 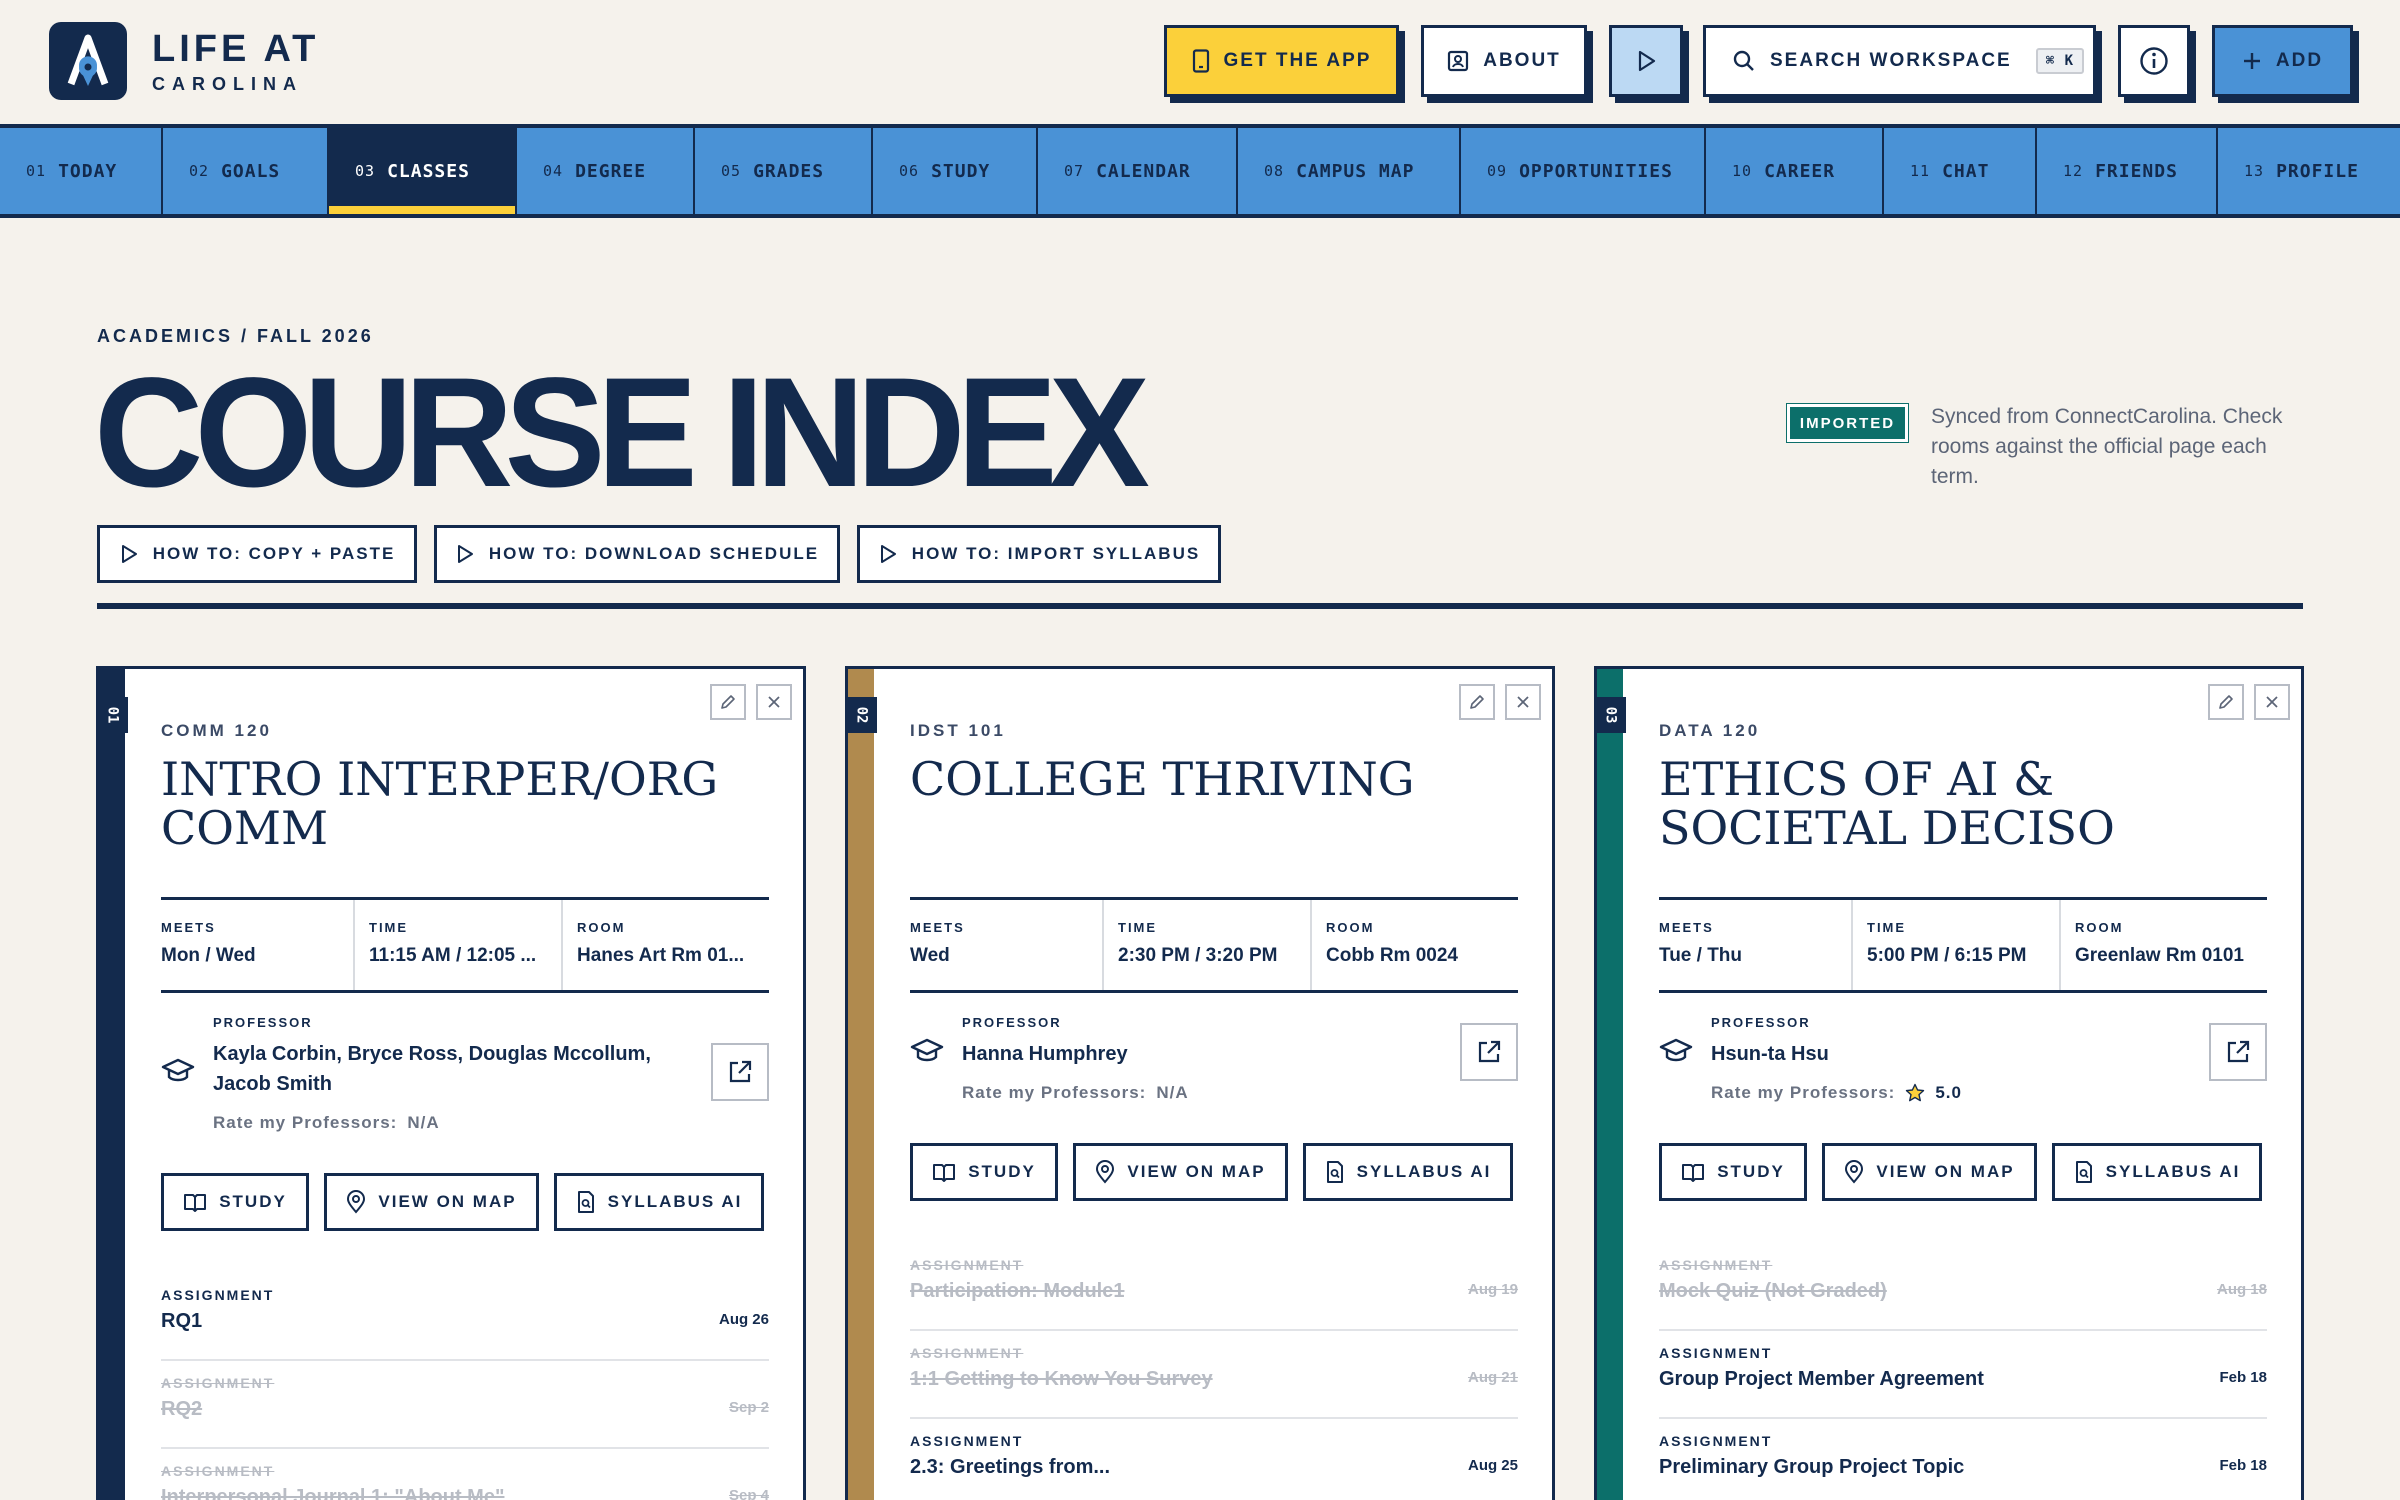 I want to click on nav-tab-number: 11, so click(x=1920, y=171).